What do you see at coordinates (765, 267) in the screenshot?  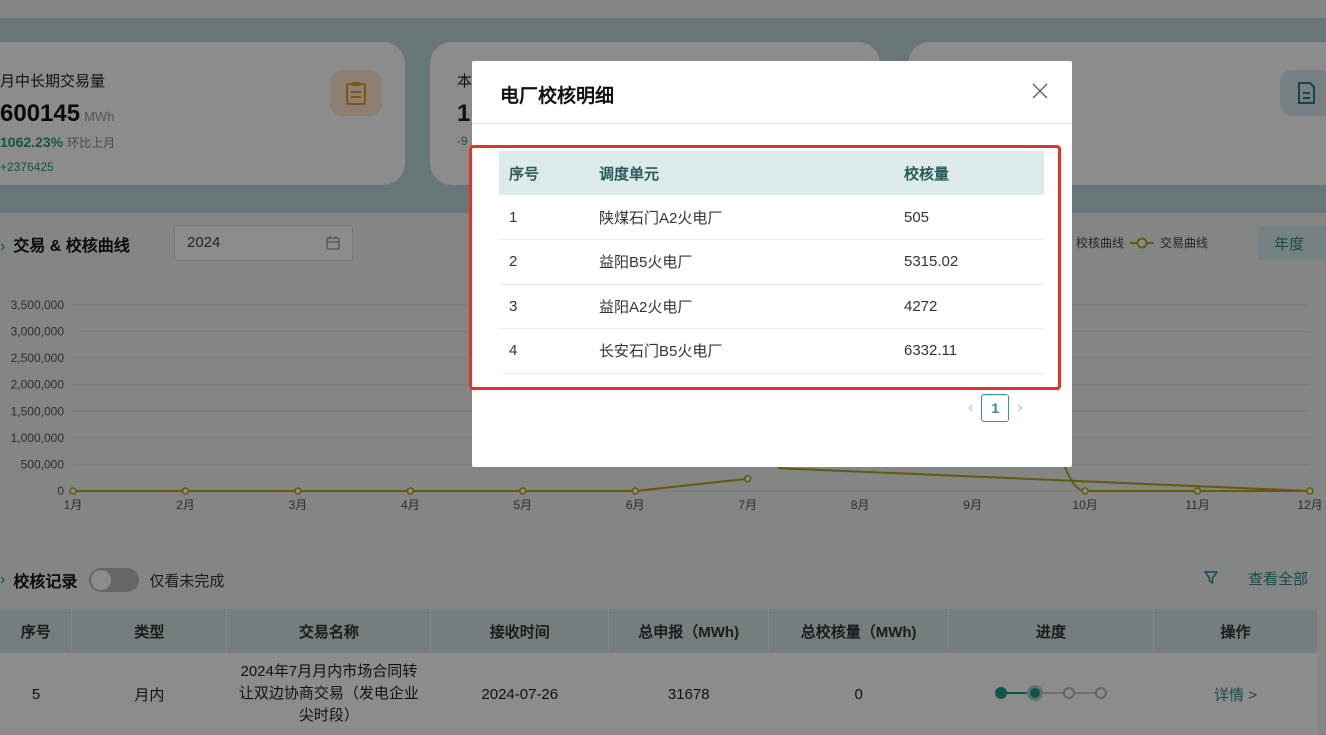 I see `highlight-box` at bounding box center [765, 267].